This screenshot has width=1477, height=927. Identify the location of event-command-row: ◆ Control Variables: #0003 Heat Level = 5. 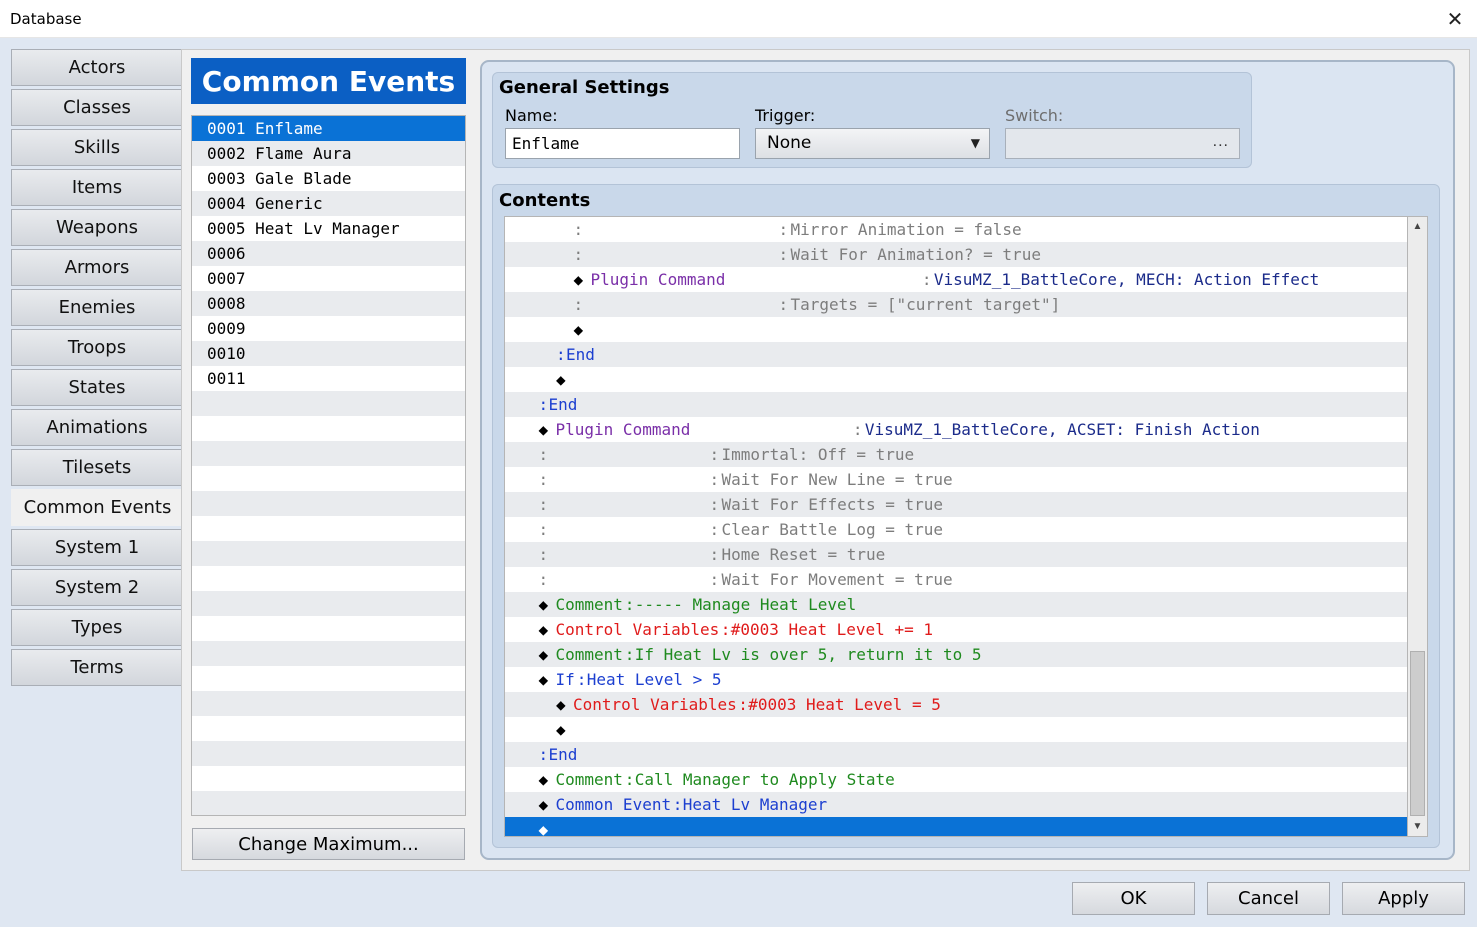
(956, 704).